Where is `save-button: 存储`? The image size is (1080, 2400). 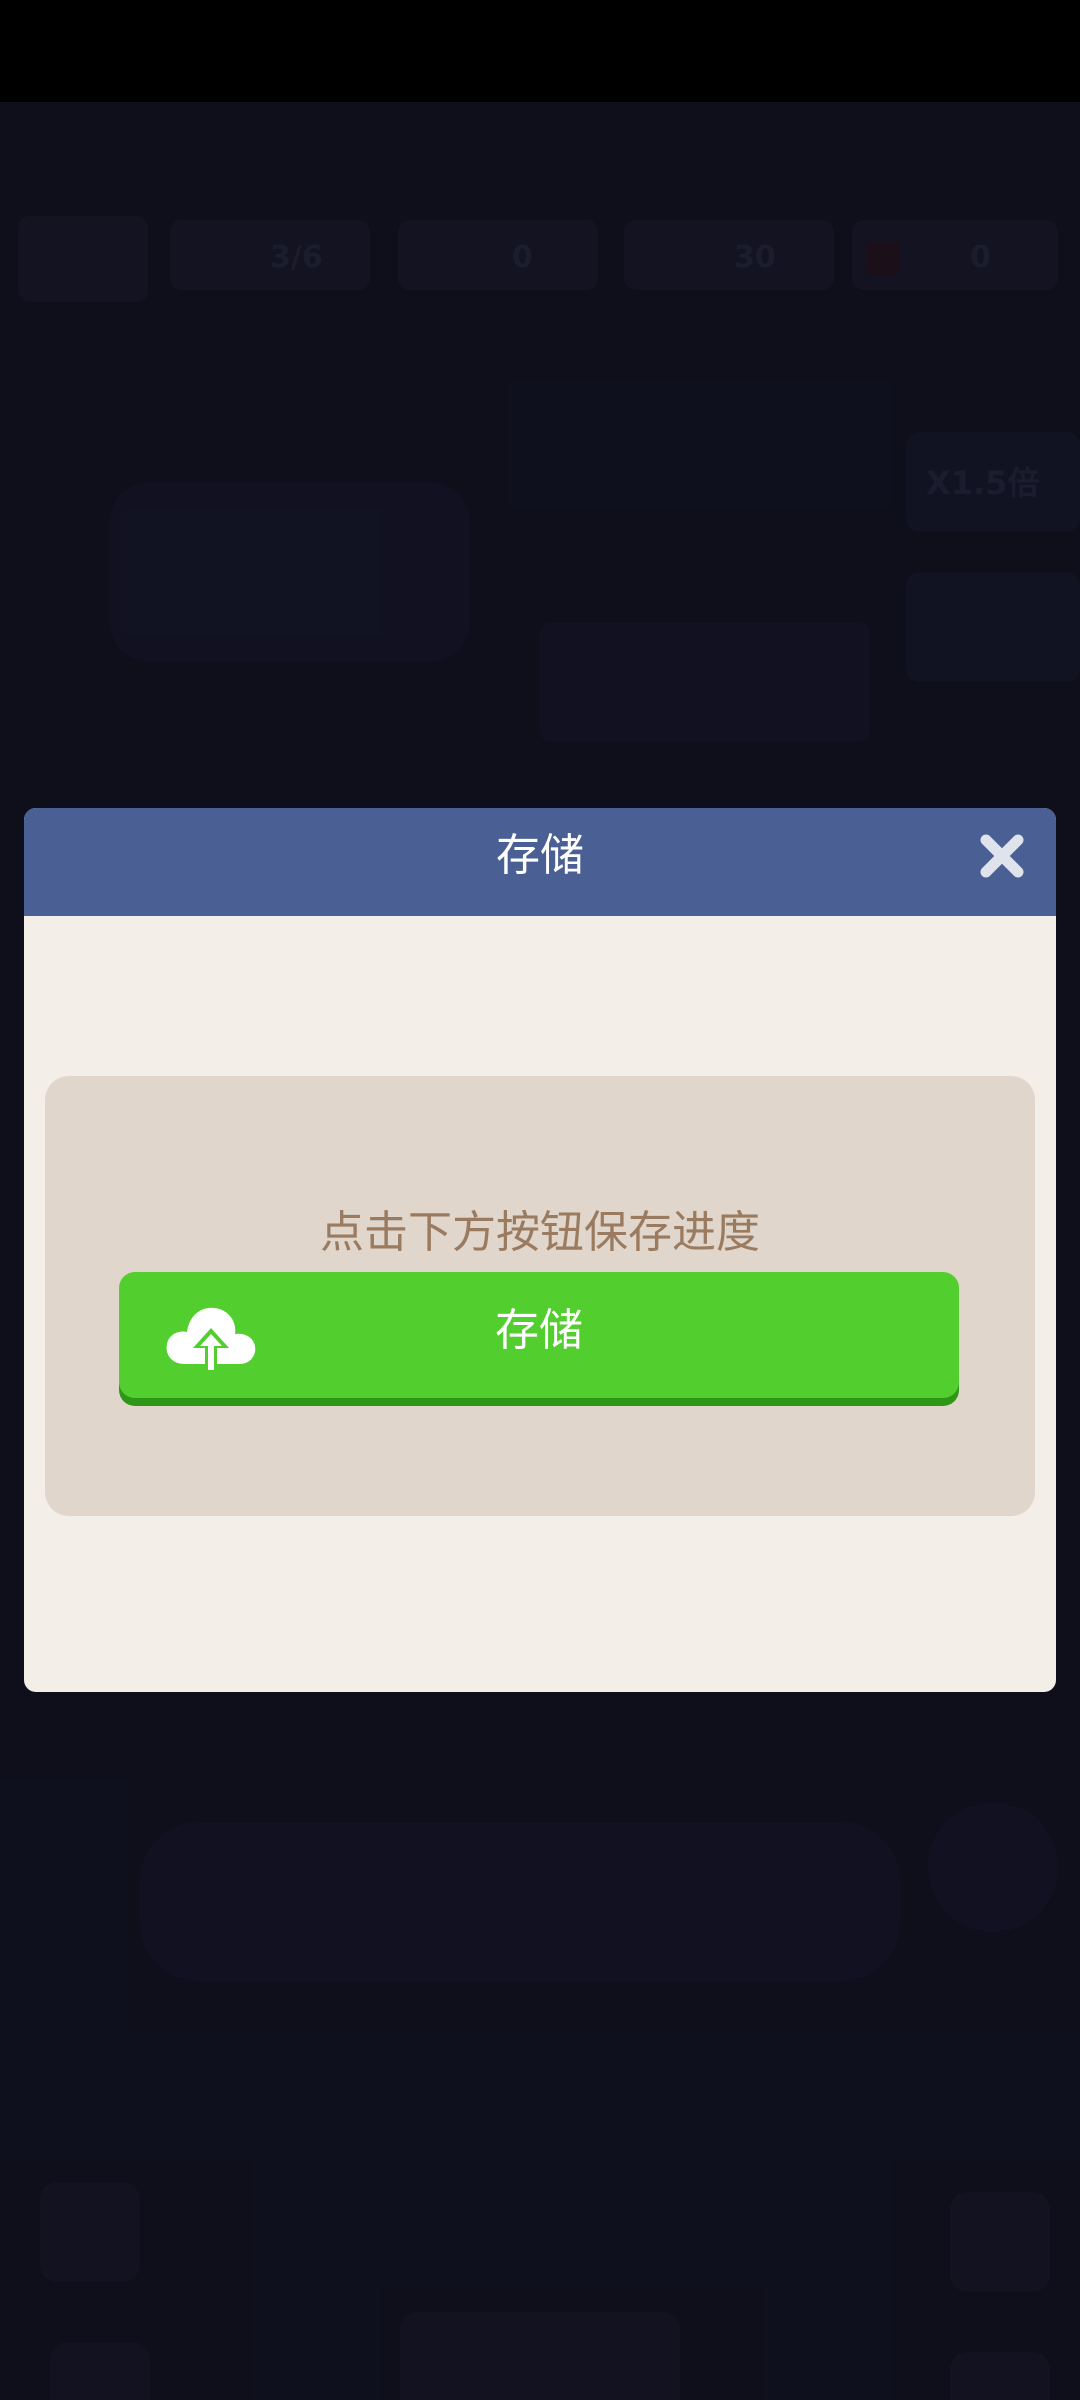 save-button: 存储 is located at coordinates (539, 1335).